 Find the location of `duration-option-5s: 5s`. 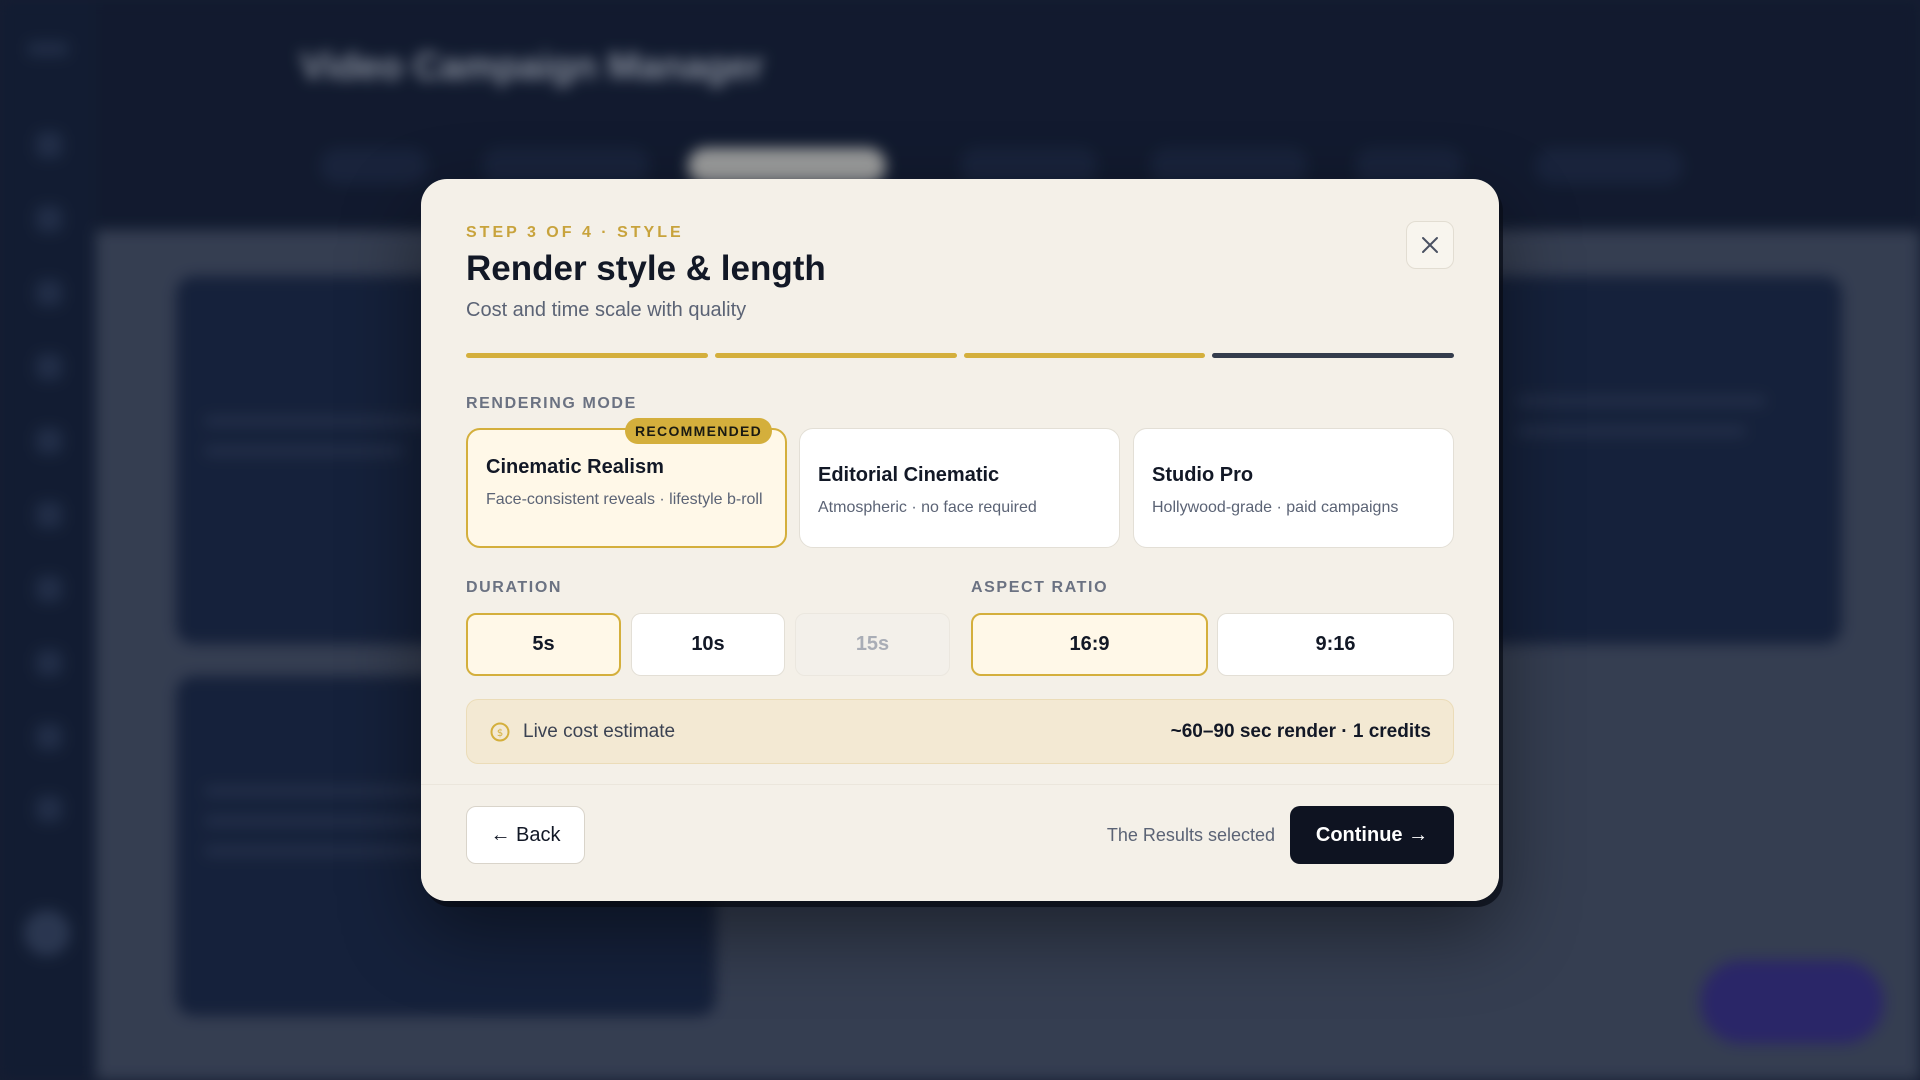

duration-option-5s: 5s is located at coordinates (543, 644).